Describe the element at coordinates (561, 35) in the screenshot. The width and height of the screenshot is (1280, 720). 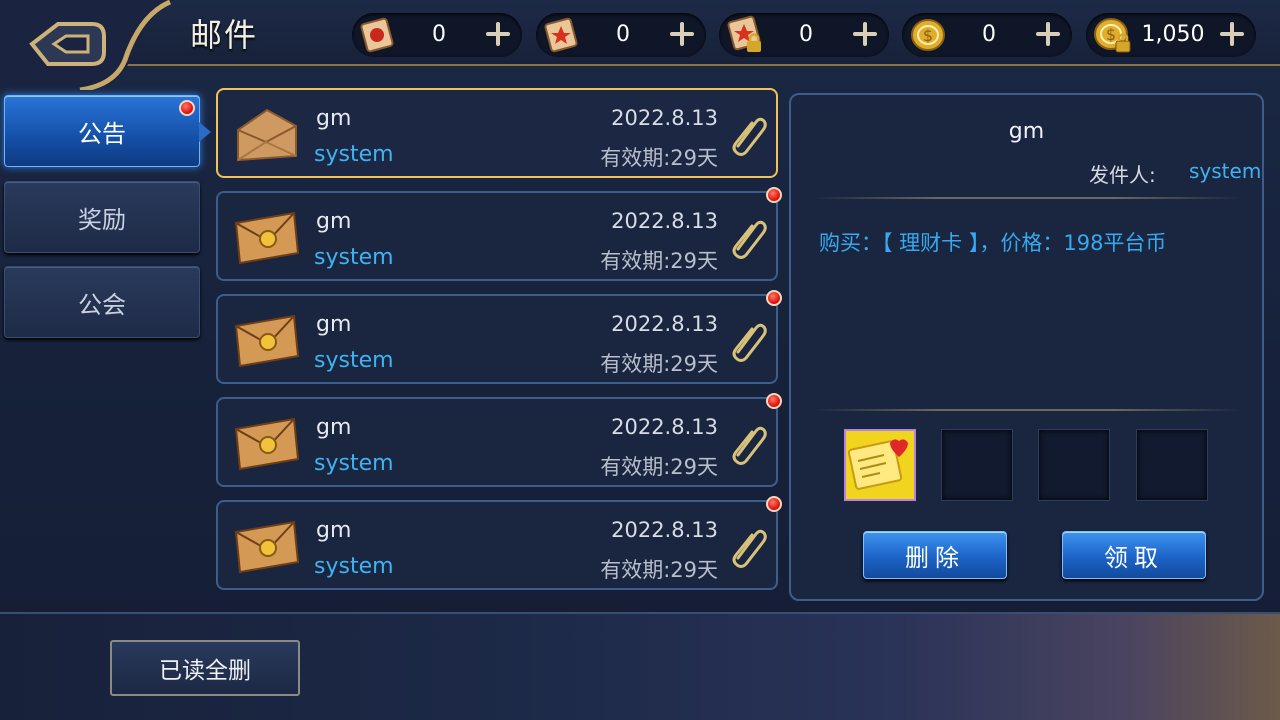
I see `star-scroll-icon` at that location.